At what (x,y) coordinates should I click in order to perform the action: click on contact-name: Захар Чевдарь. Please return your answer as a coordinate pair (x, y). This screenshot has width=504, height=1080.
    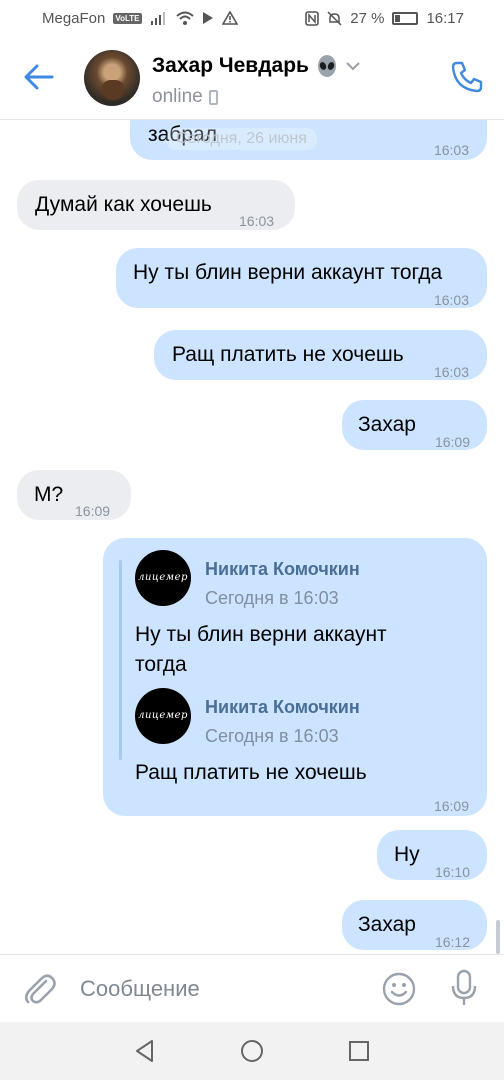
    Looking at the image, I should click on (230, 65).